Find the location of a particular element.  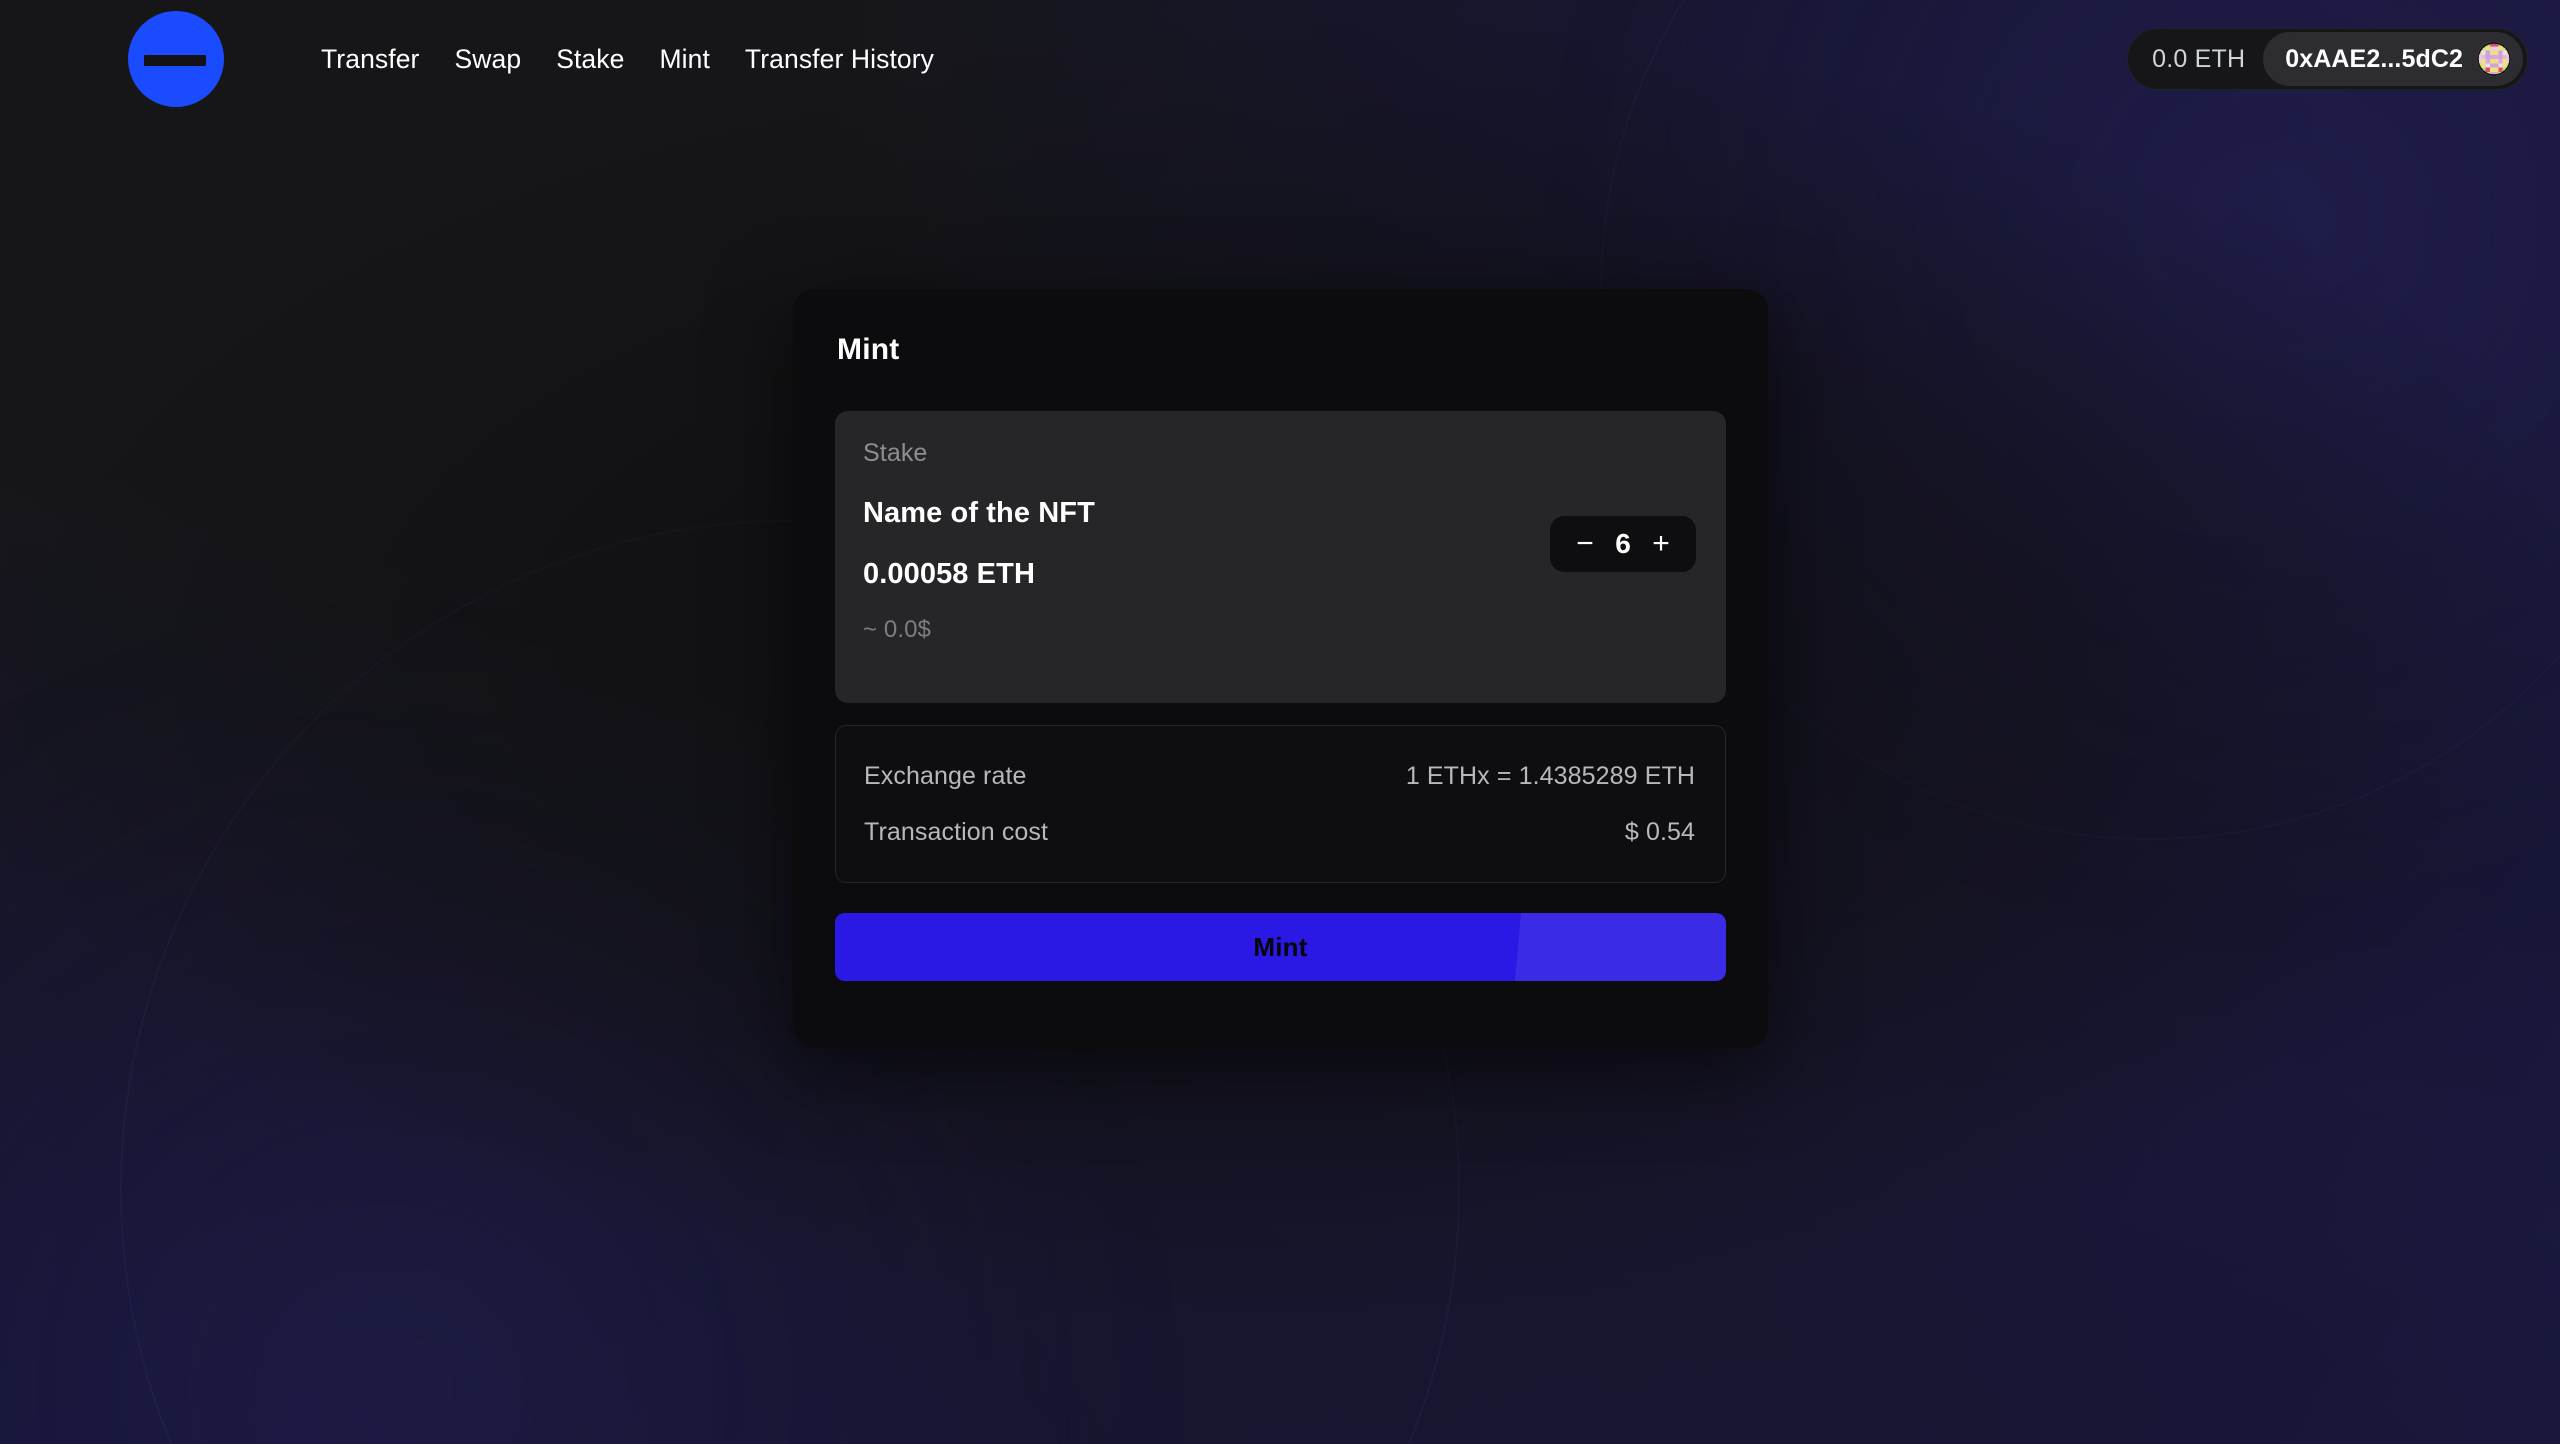

wallet-balance: 0.0 ETH is located at coordinates (2199, 58).